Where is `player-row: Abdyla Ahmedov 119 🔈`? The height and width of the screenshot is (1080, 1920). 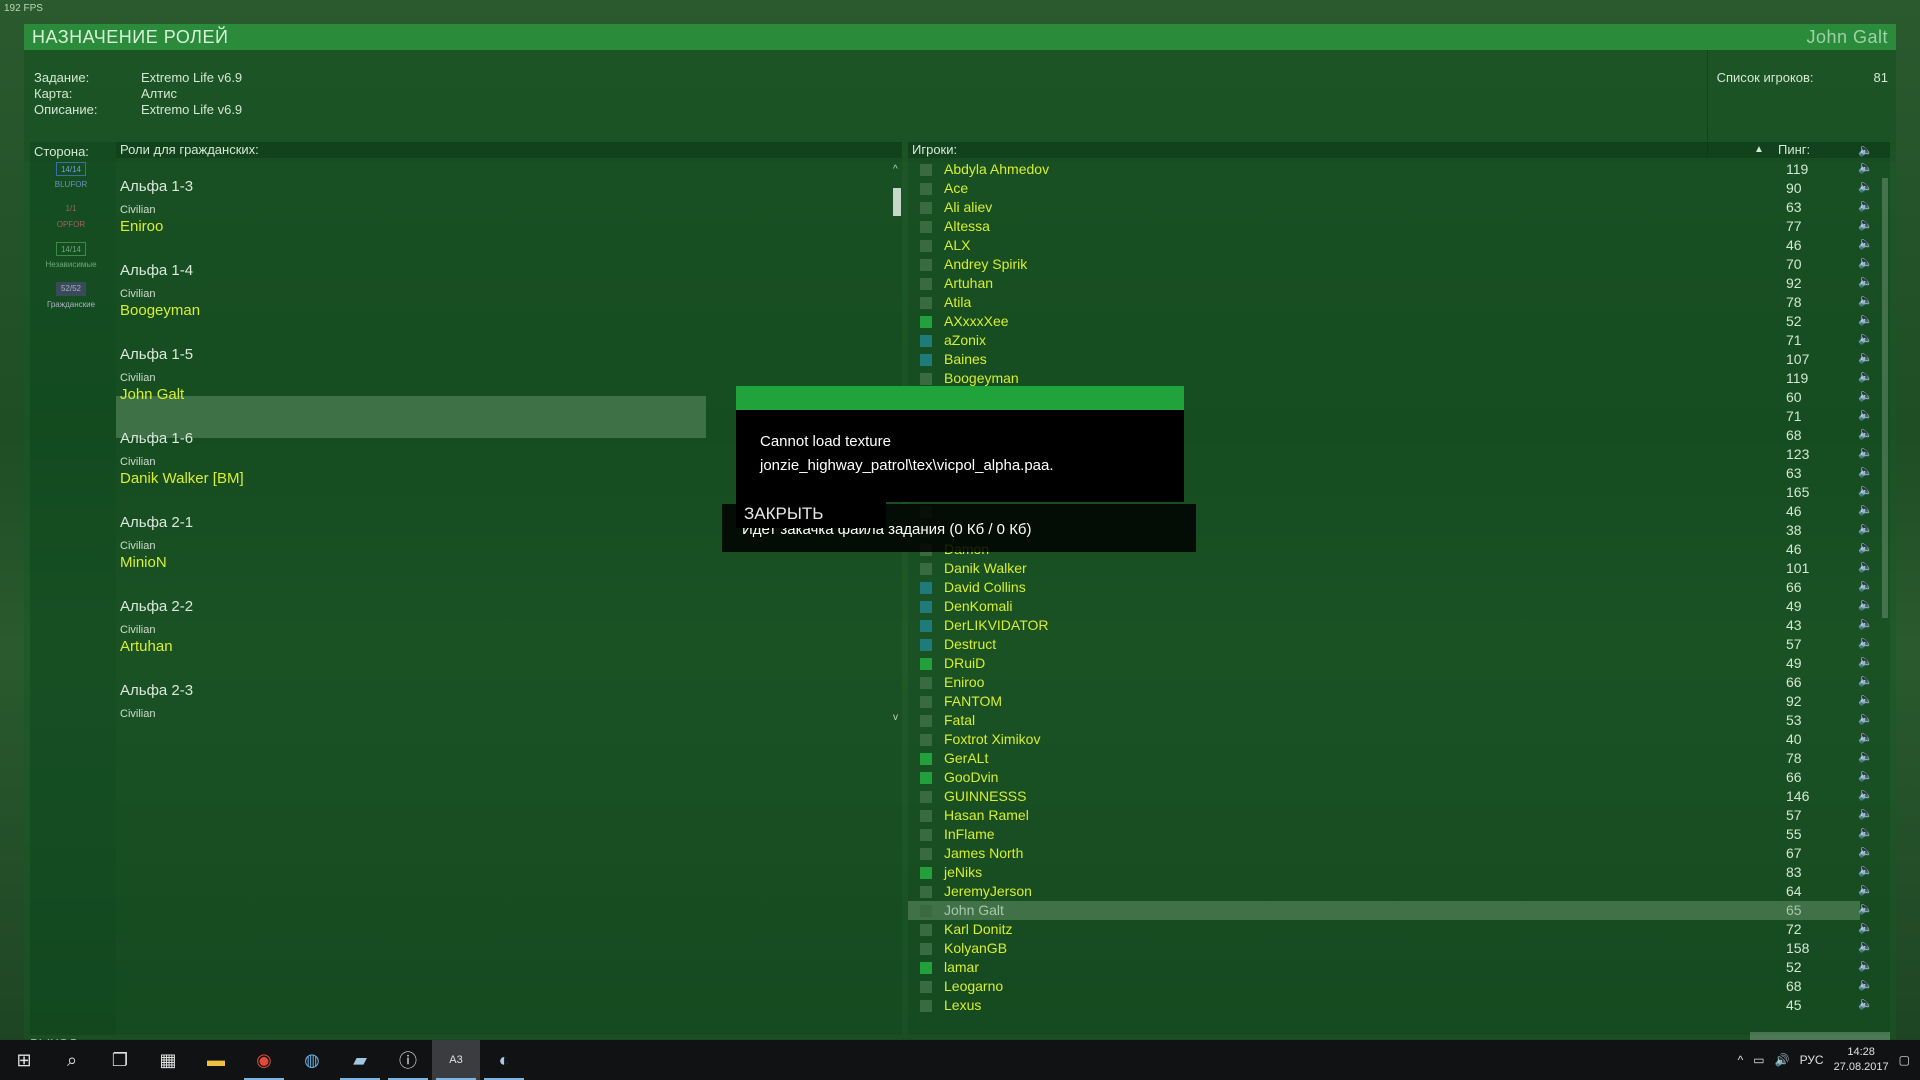 player-row: Abdyla Ahmedov 119 🔈 is located at coordinates (1390, 169).